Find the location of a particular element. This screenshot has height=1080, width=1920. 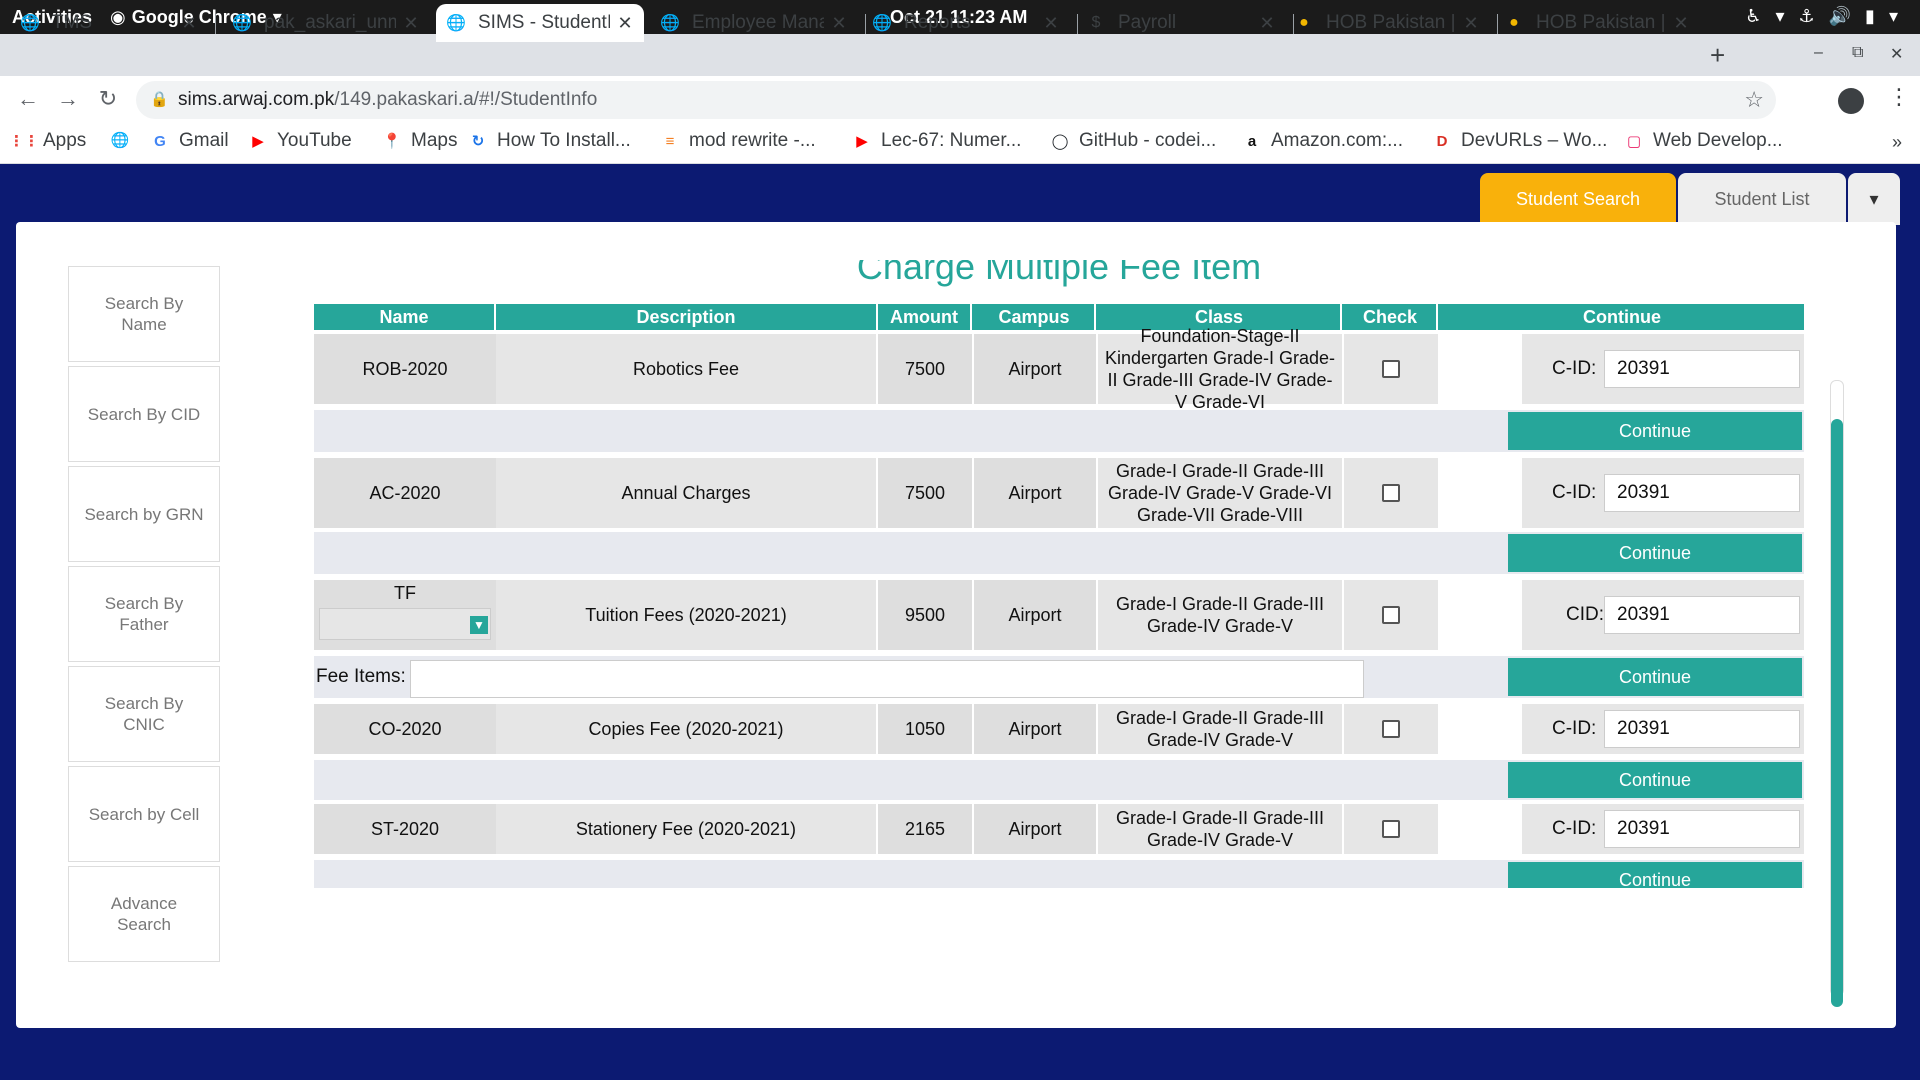

browser-tab: $ Payroll ✕ is located at coordinates (1181, 23).